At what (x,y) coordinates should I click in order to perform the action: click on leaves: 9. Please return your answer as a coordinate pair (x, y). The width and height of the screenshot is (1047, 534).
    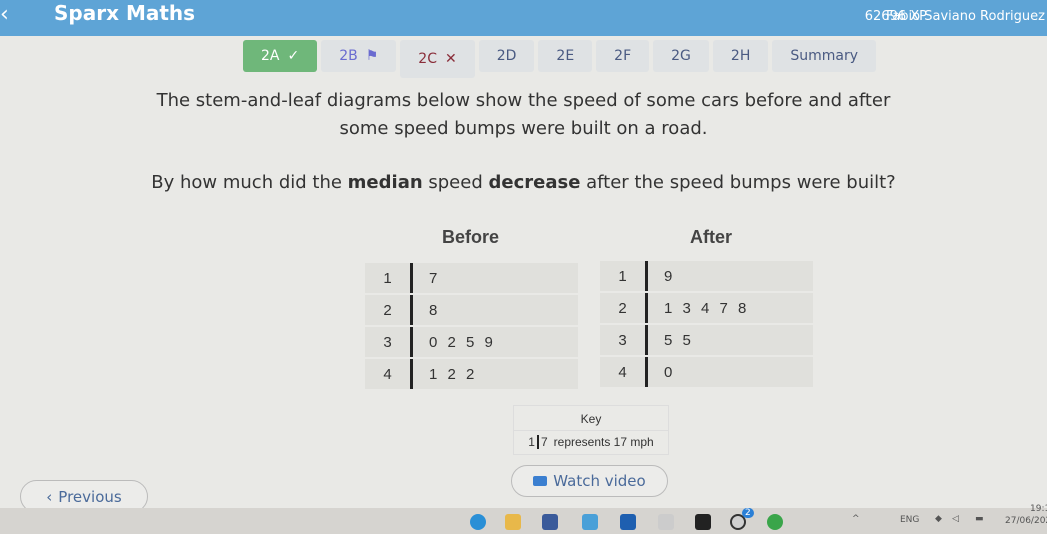
    Looking at the image, I should click on (668, 276).